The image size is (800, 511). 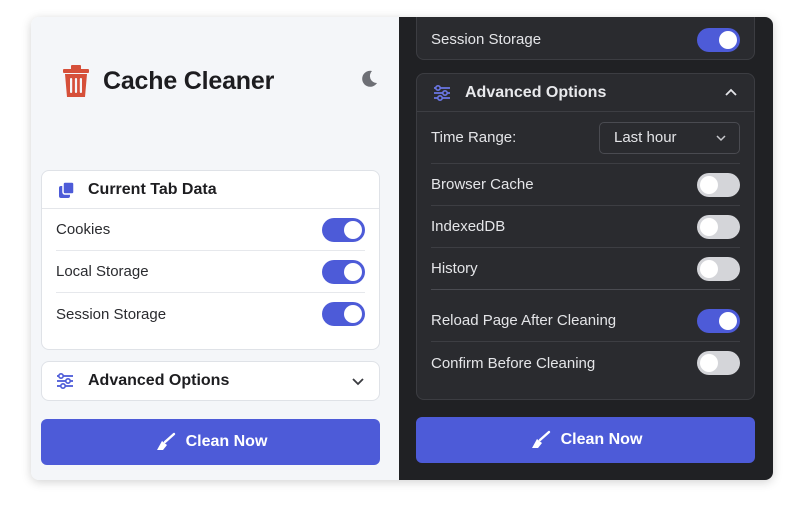 What do you see at coordinates (454, 268) in the screenshot?
I see `option-label: History` at bounding box center [454, 268].